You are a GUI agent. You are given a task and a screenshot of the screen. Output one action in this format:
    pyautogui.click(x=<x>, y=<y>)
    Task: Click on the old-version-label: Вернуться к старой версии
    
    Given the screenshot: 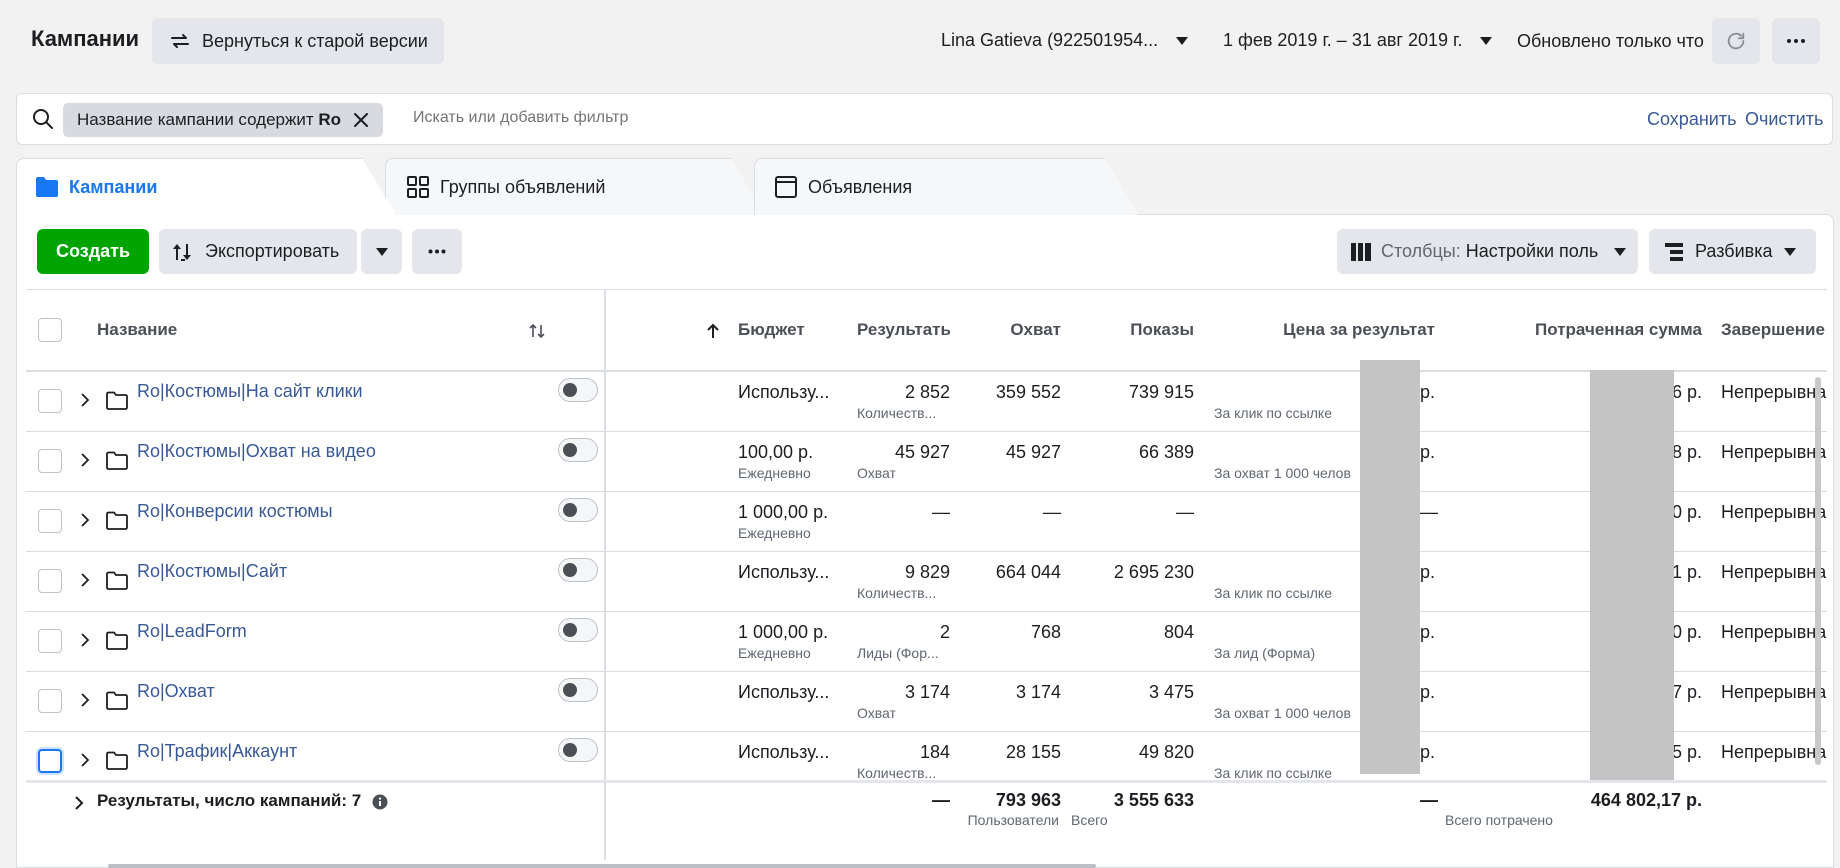 What is the action you would take?
    pyautogui.click(x=315, y=40)
    